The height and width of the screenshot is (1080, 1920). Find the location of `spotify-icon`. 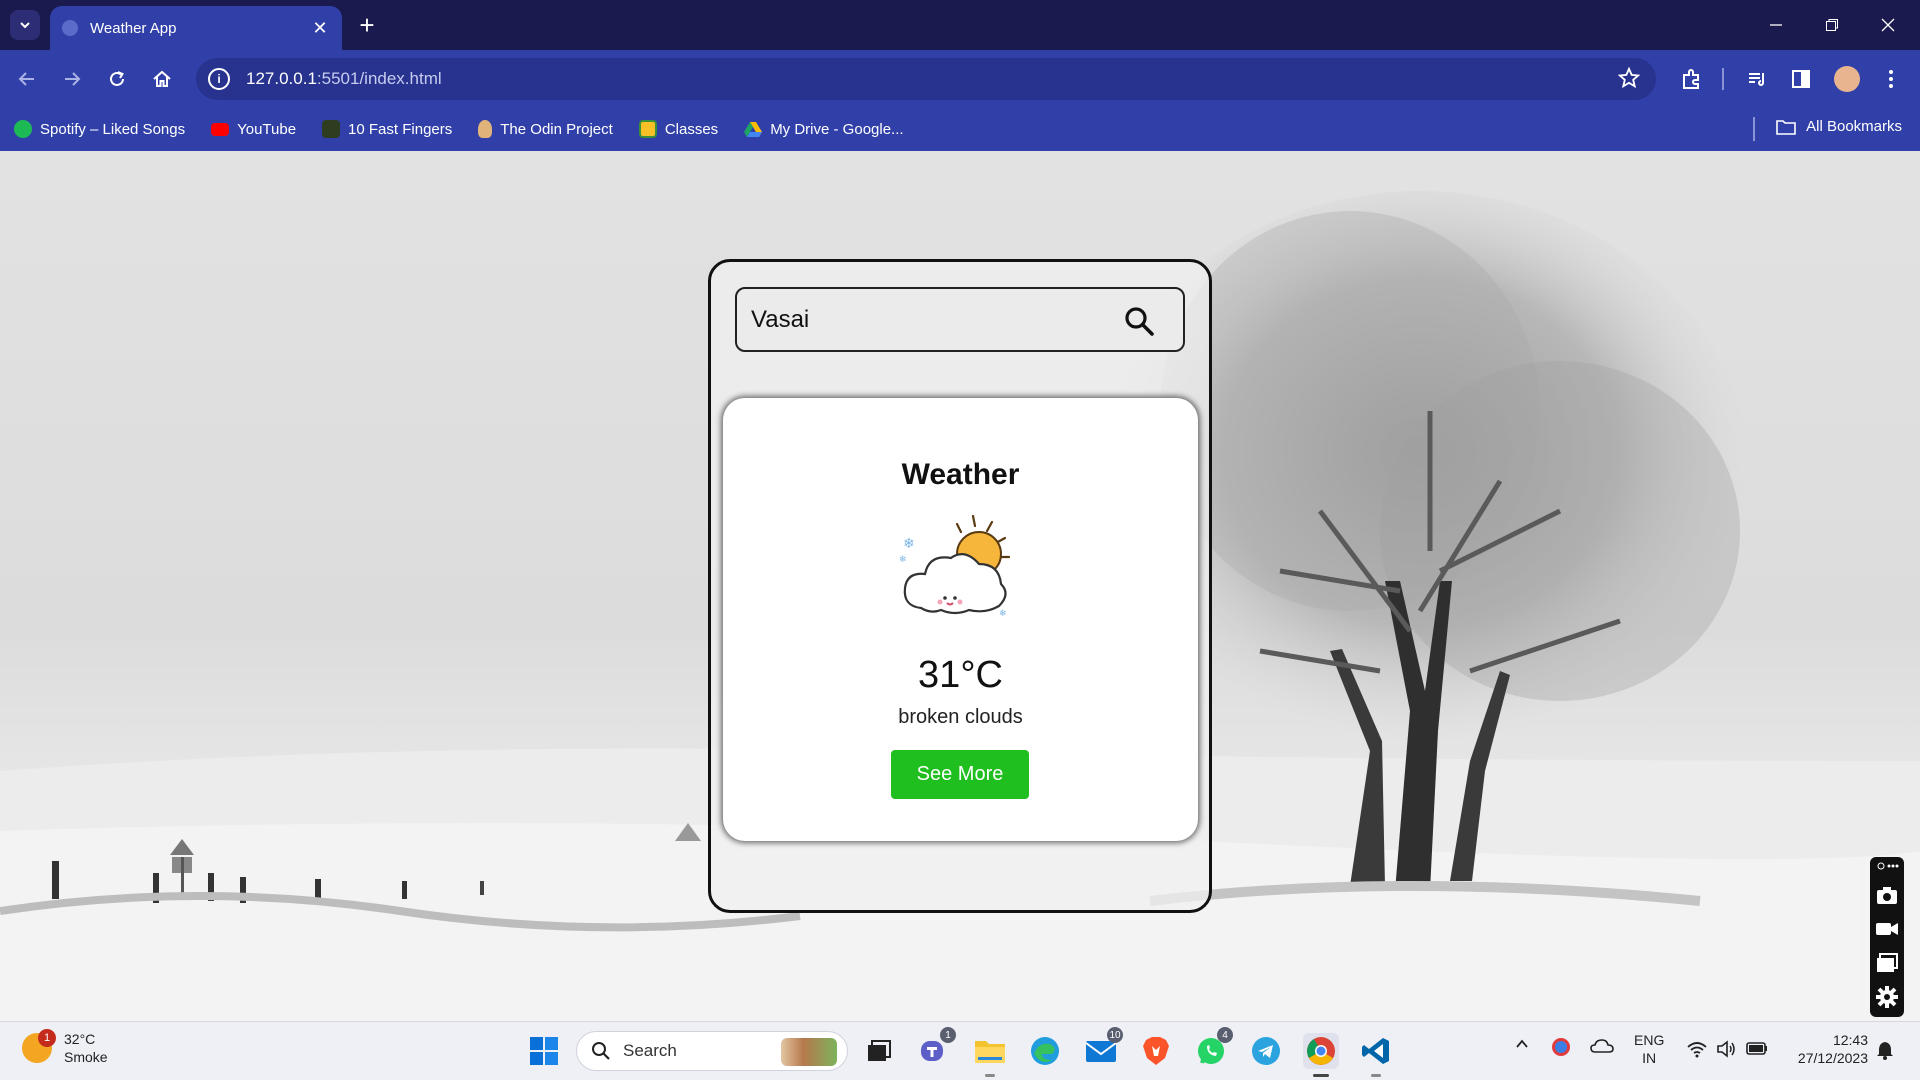

spotify-icon is located at coordinates (23, 129).